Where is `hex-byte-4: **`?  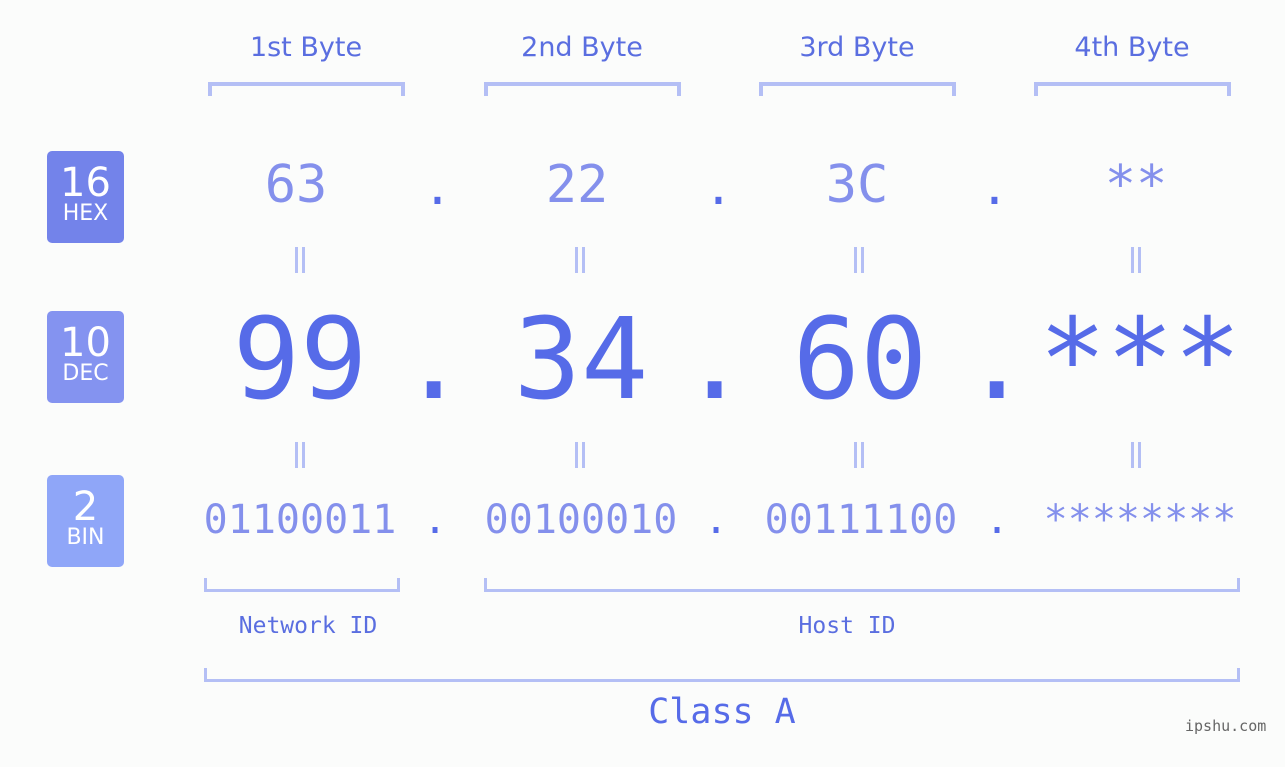
hex-byte-4: ** is located at coordinates (1136, 185).